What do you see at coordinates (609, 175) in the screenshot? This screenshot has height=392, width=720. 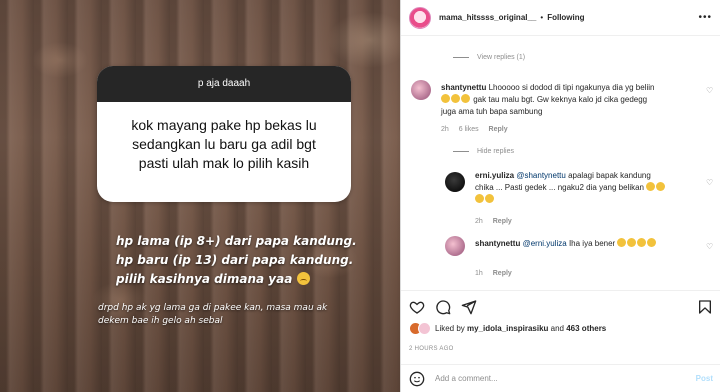 I see `comment-body: apalagi bapak kandung` at bounding box center [609, 175].